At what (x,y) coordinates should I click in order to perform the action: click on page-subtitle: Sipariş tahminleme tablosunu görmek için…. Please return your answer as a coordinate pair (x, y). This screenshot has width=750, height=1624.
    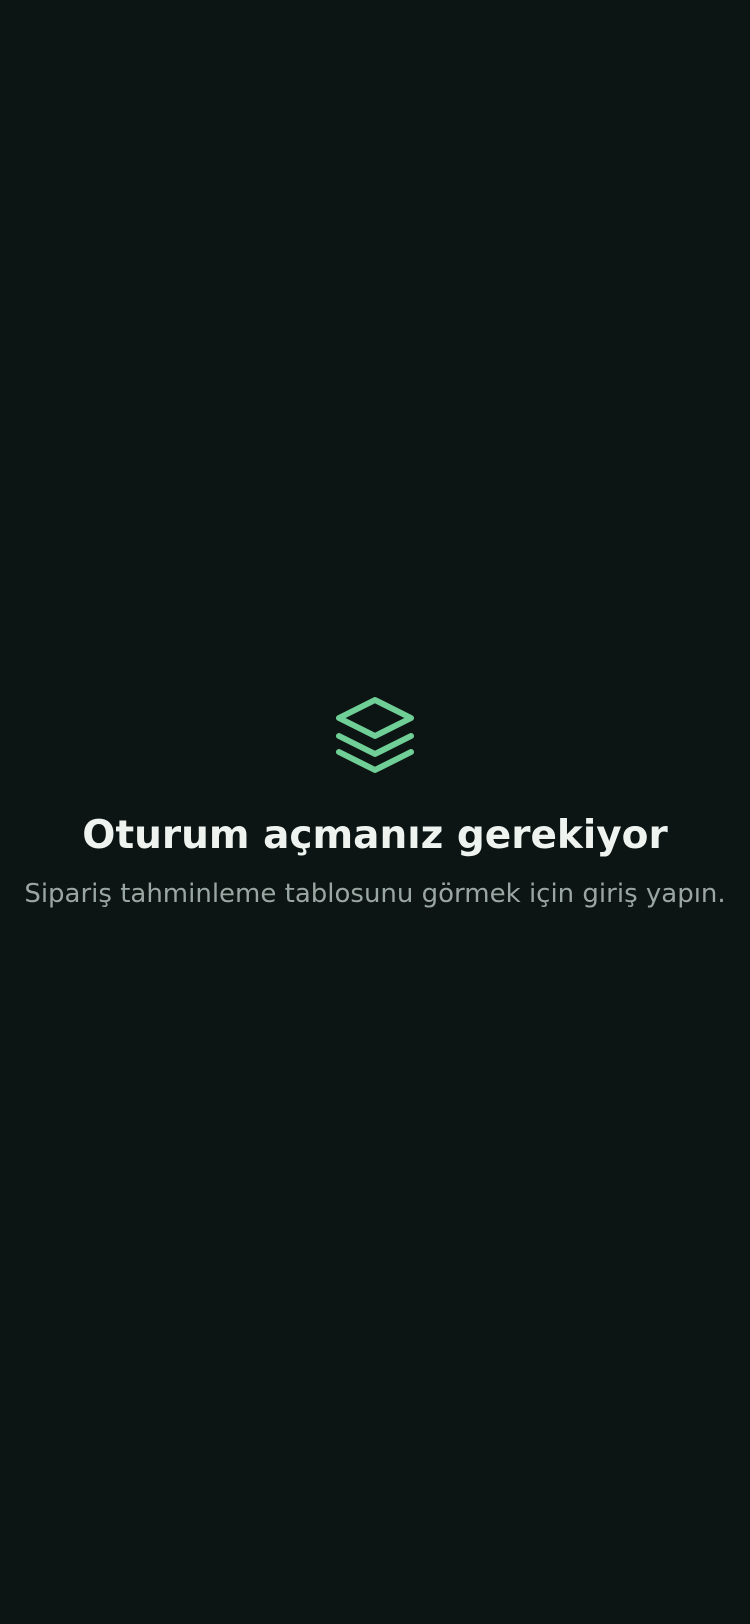
    Looking at the image, I should click on (375, 894).